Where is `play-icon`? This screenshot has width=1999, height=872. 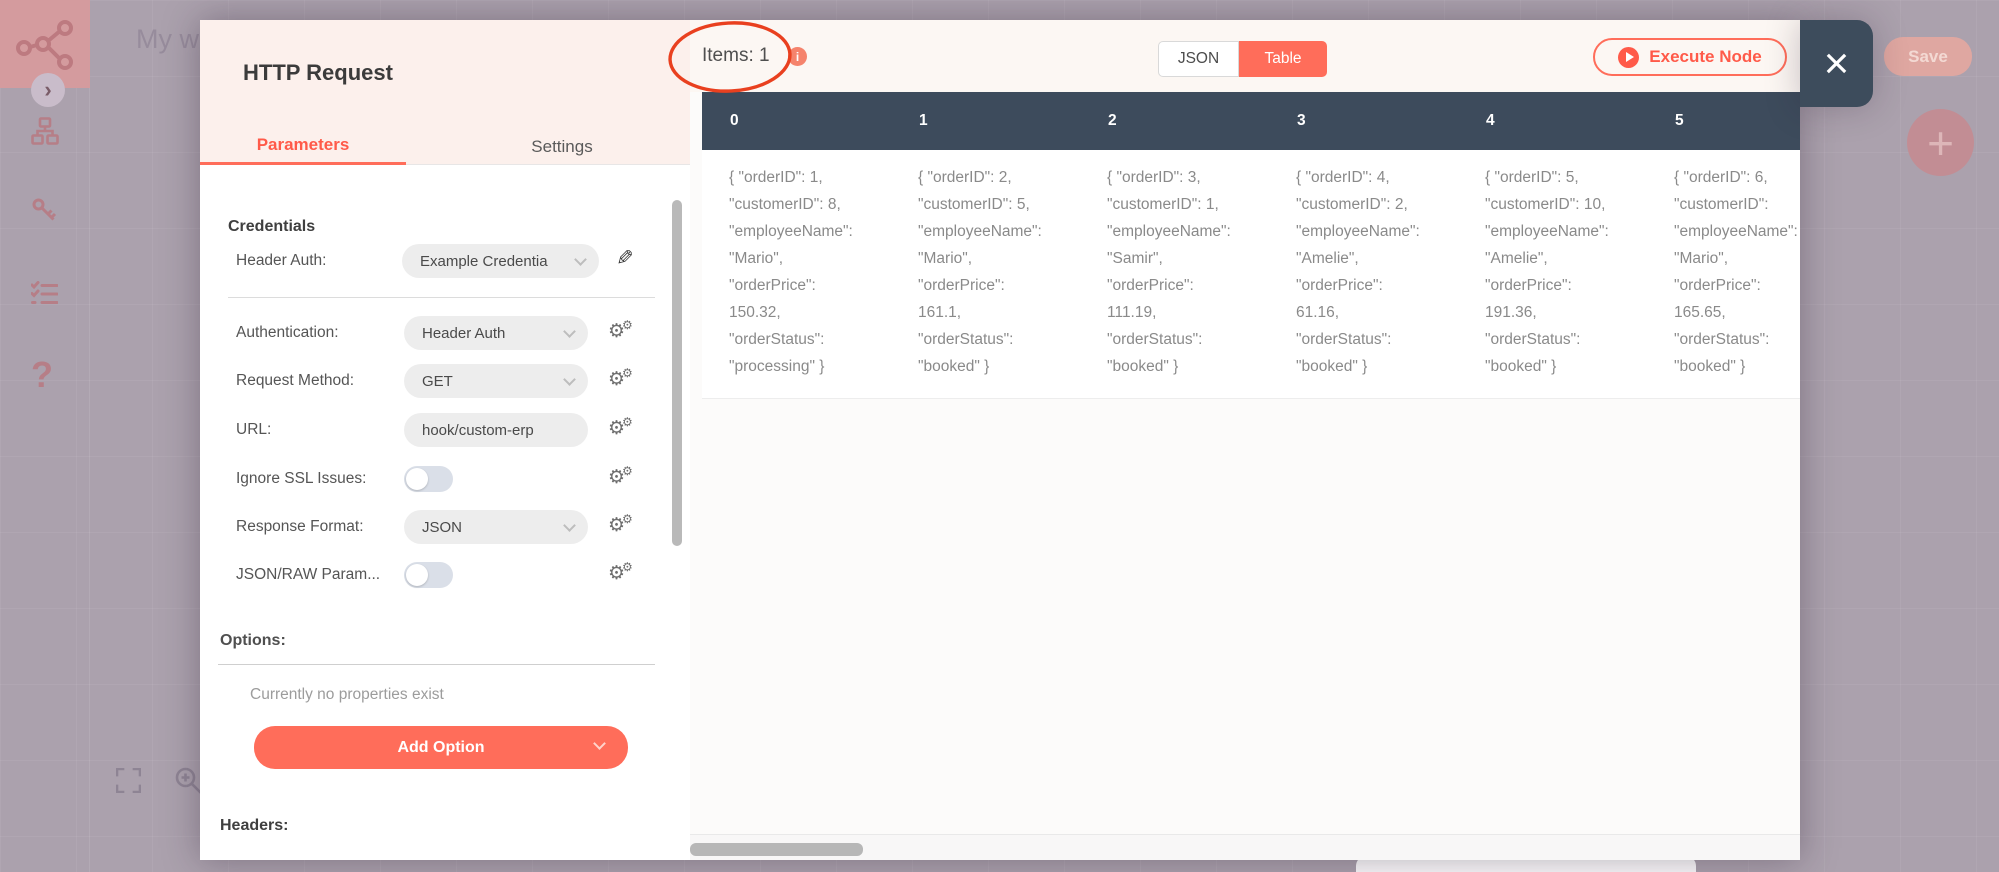 play-icon is located at coordinates (1629, 57).